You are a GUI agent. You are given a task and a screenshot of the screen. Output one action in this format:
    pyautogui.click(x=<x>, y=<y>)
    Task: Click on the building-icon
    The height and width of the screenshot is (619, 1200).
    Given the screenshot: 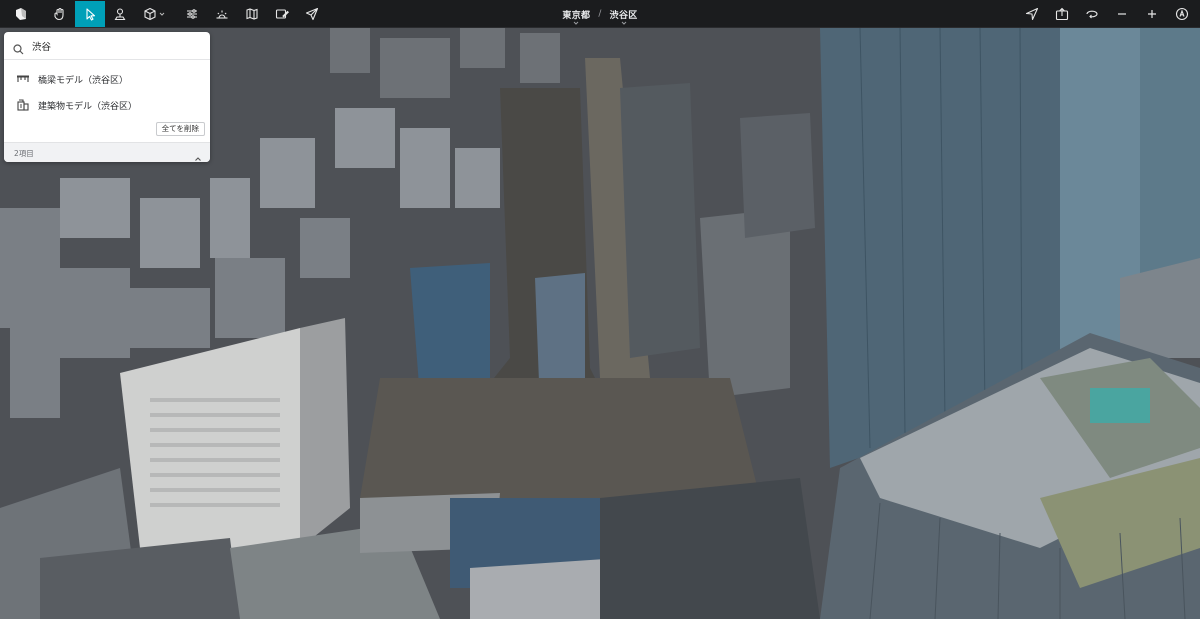 What is the action you would take?
    pyautogui.click(x=23, y=105)
    